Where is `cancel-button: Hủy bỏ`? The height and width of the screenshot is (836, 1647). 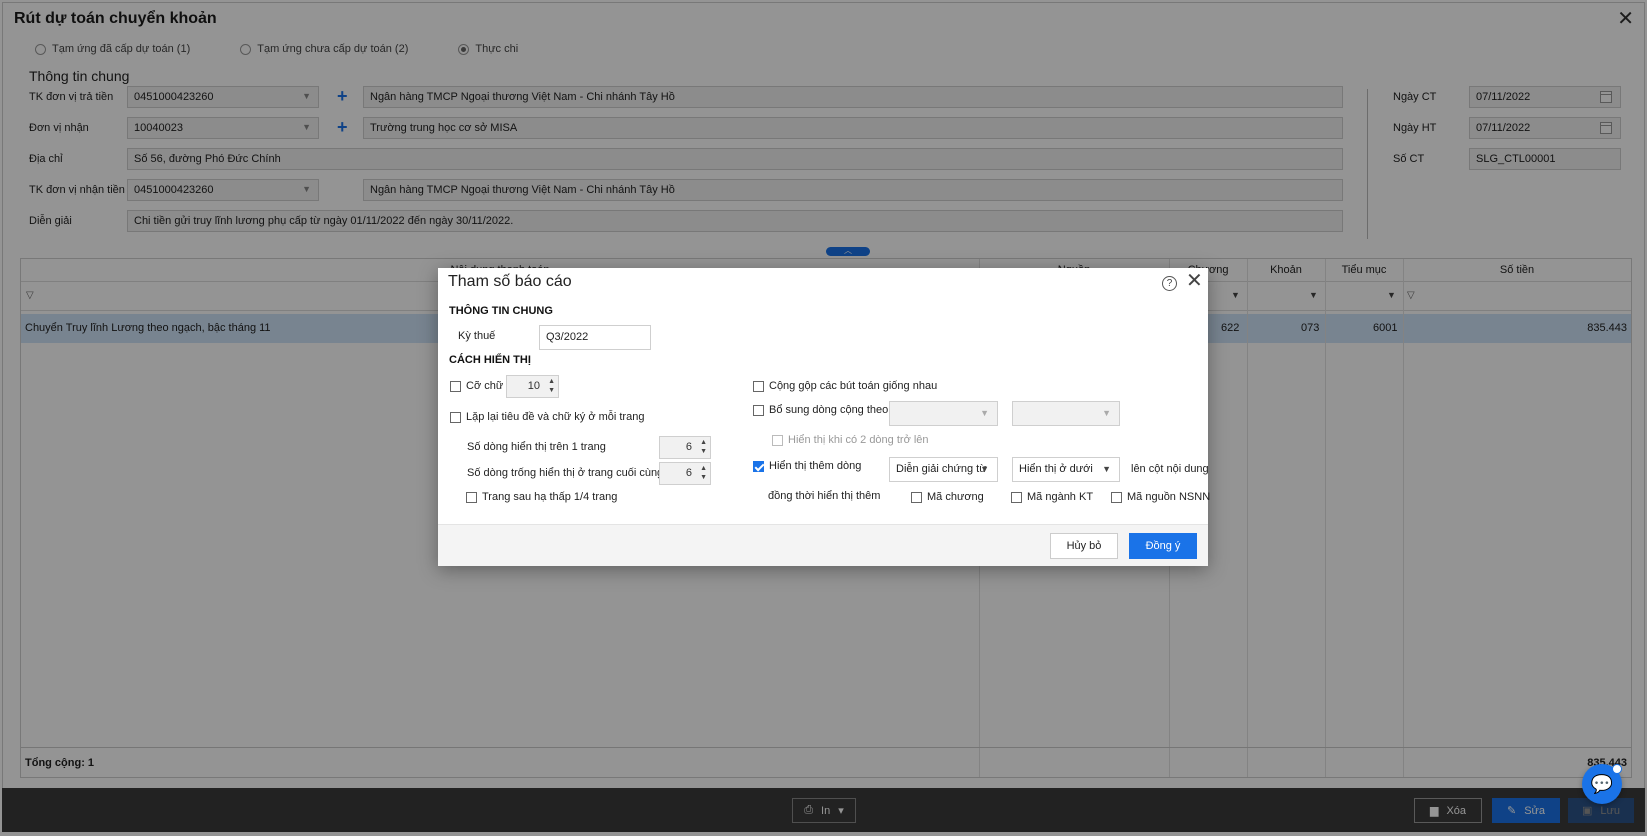 cancel-button: Hủy bỏ is located at coordinates (1084, 546).